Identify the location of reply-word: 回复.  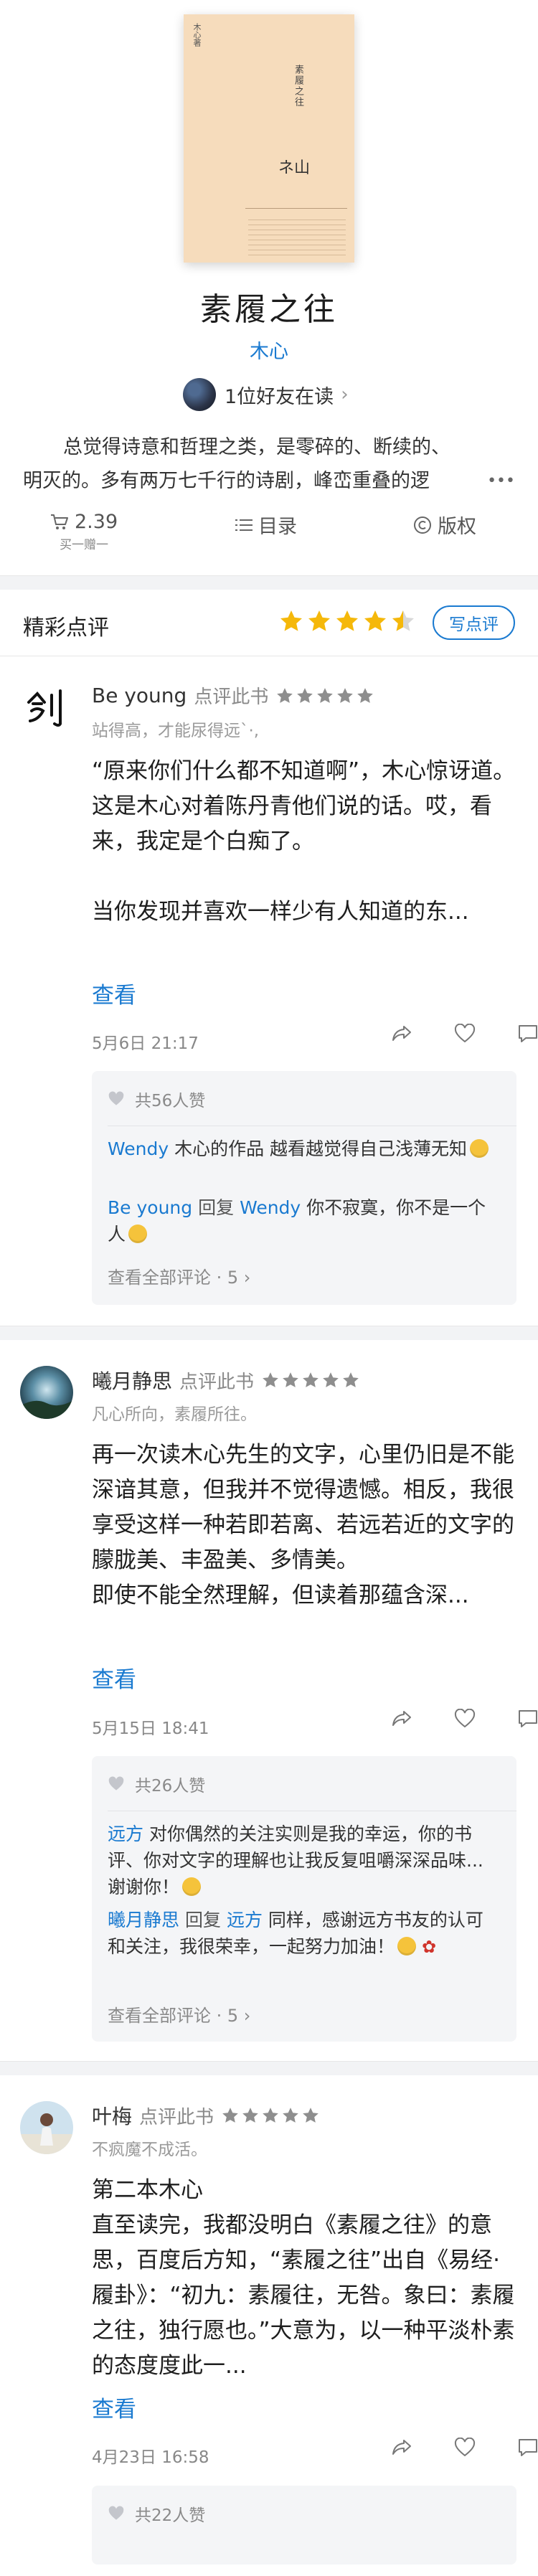
(216, 1207).